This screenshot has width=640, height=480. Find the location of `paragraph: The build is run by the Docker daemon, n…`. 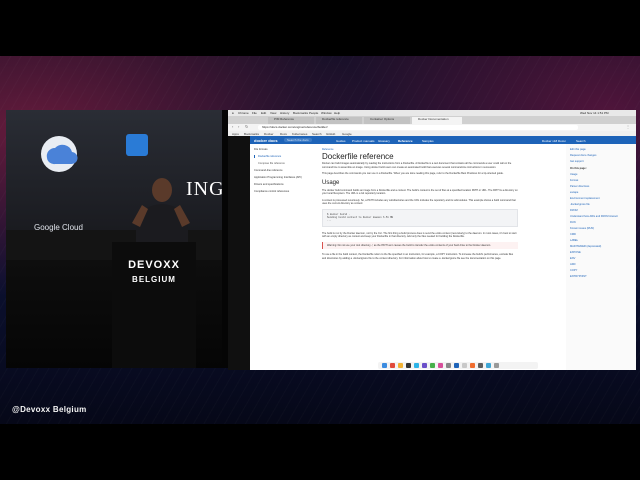

paragraph: The build is run by the Docker daemon, n… is located at coordinates (419, 235).